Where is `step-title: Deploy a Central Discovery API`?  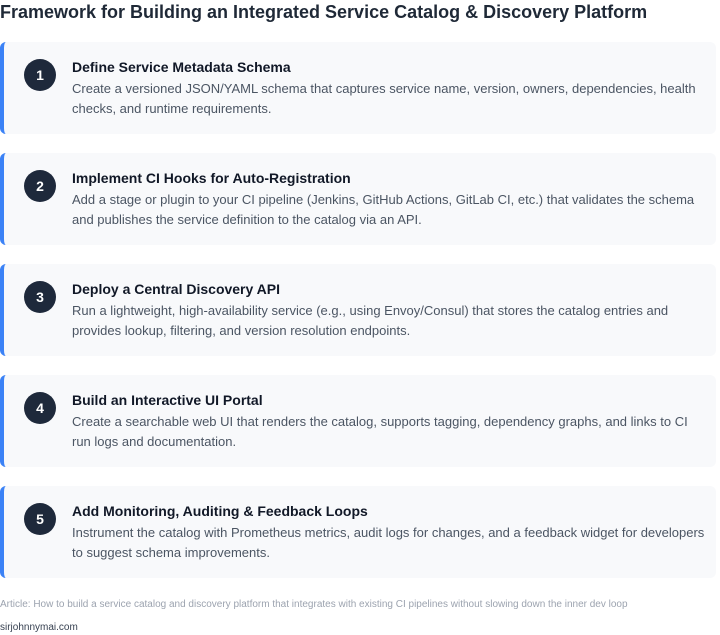
step-title: Deploy a Central Discovery API is located at coordinates (176, 289).